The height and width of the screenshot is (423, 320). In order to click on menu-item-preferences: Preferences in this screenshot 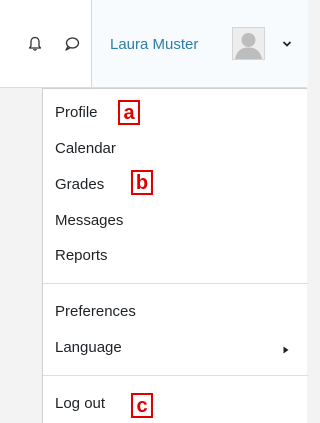, I will do `click(95, 312)`.